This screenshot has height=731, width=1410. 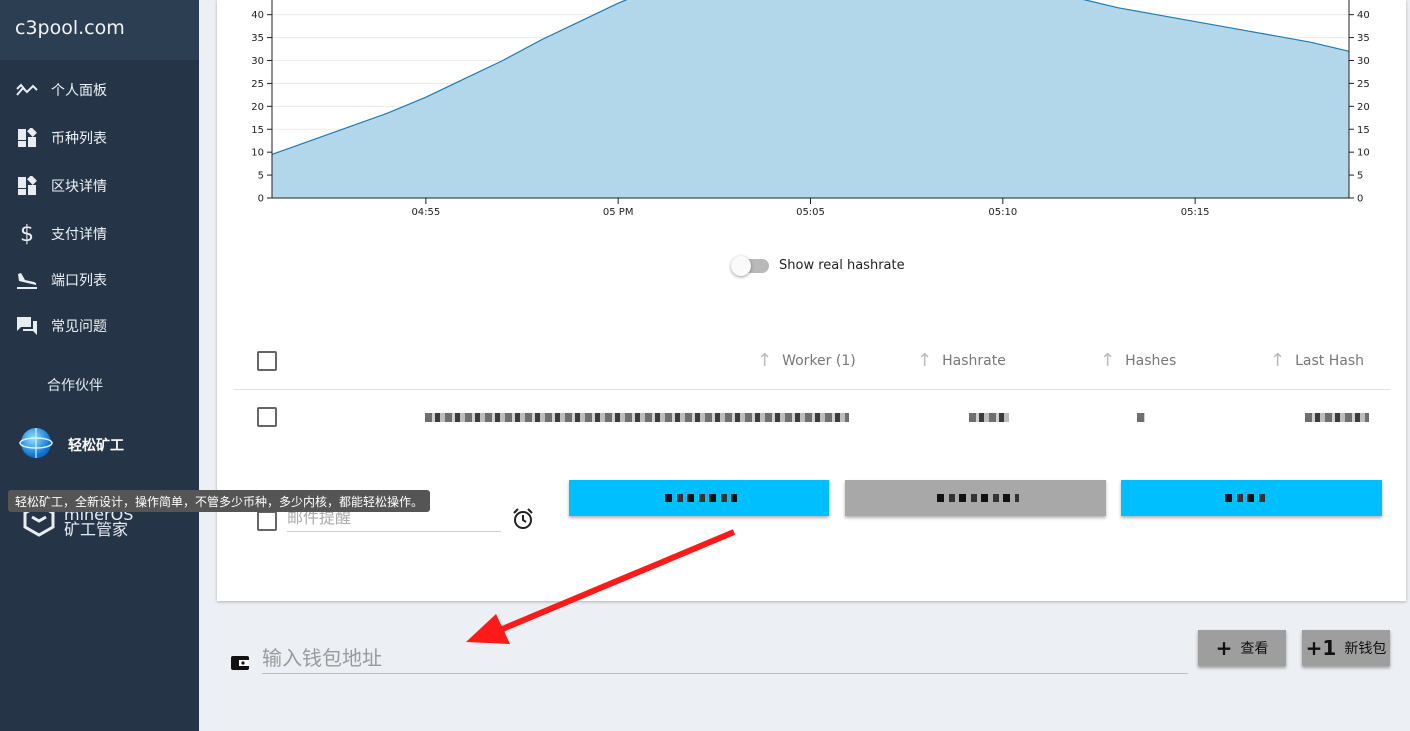 I want to click on wallet-address-input: 输入钱包地址, so click(x=725, y=655).